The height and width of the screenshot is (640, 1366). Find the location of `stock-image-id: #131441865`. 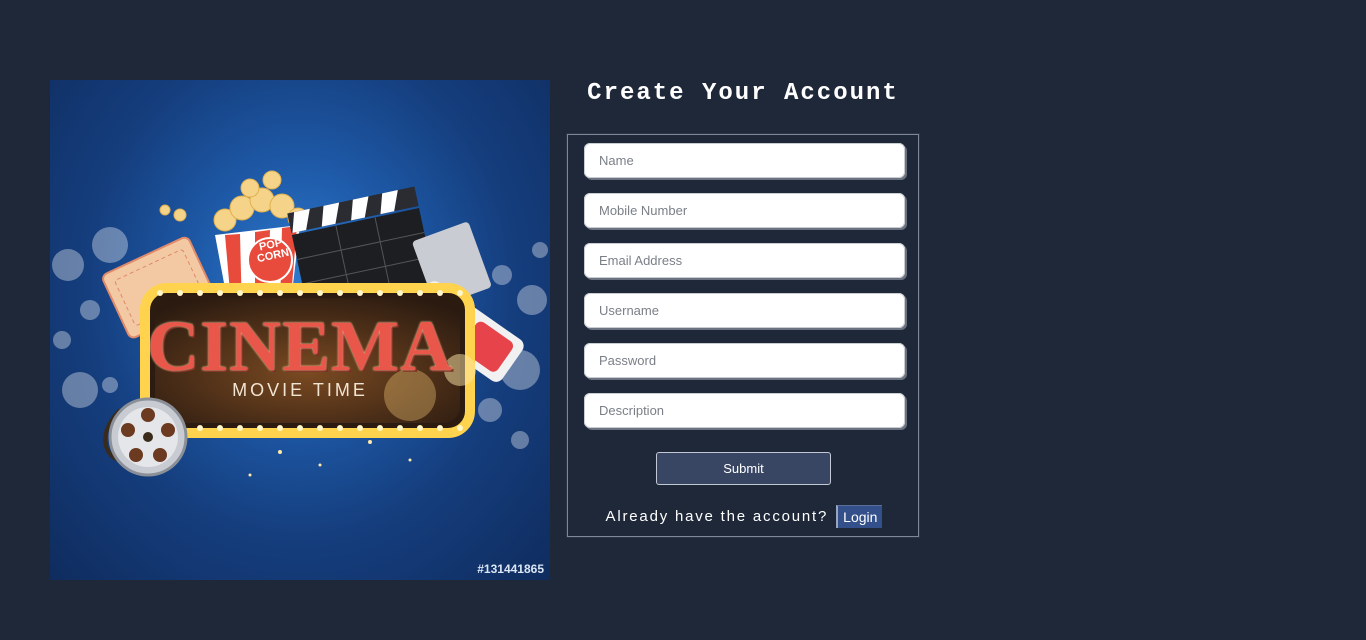

stock-image-id: #131441865 is located at coordinates (510, 569).